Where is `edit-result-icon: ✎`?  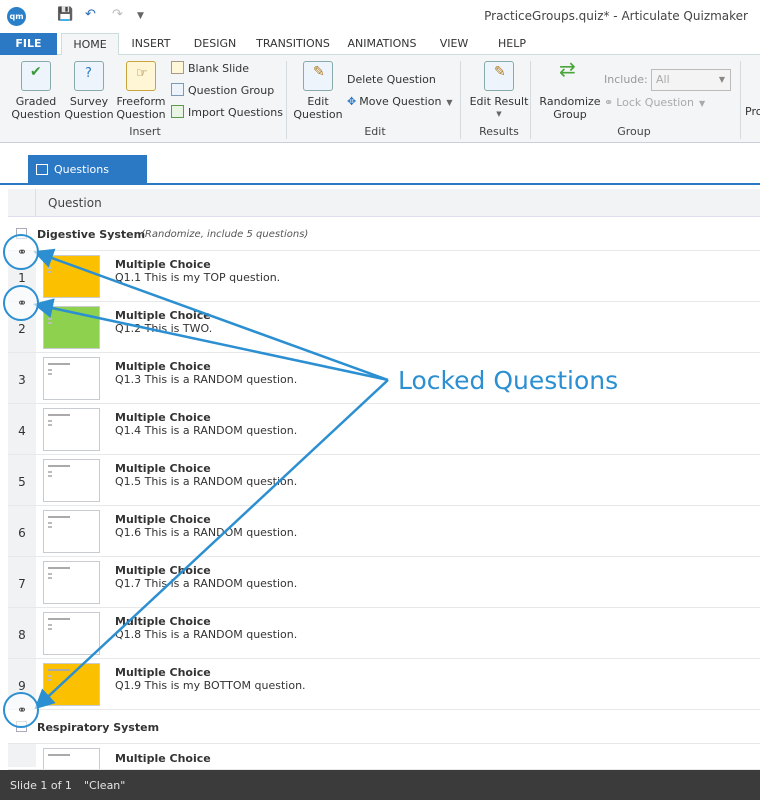 edit-result-icon: ✎ is located at coordinates (499, 76).